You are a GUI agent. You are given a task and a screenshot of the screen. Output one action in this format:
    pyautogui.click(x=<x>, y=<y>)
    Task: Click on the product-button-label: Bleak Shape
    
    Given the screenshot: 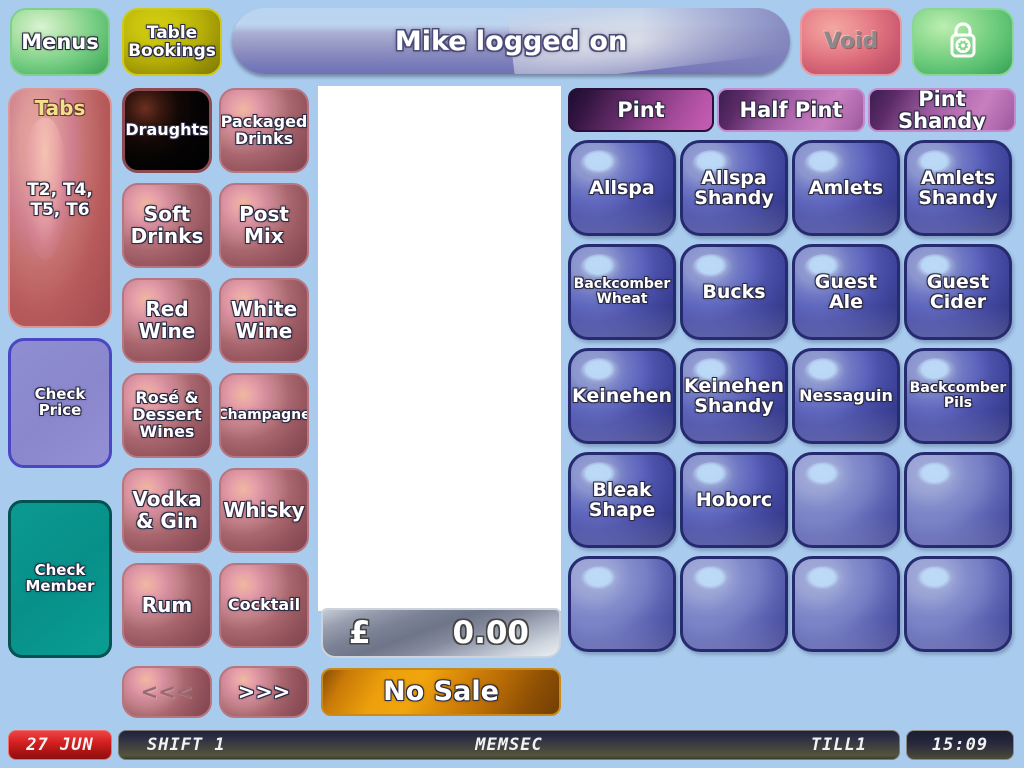 What is the action you would take?
    pyautogui.click(x=622, y=499)
    